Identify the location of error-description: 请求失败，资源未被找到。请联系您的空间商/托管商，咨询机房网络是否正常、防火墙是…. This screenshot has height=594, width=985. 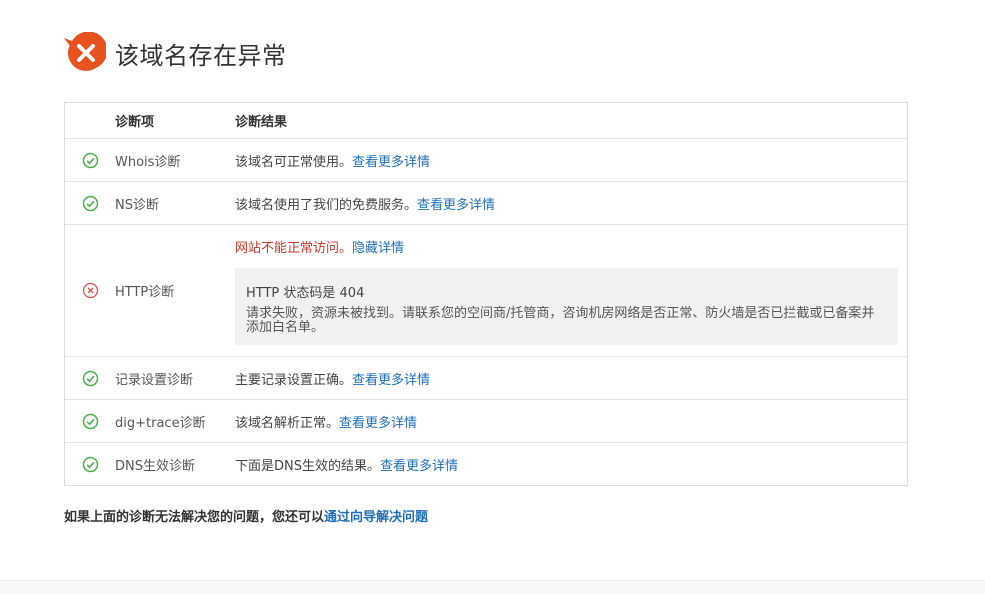
(560, 320).